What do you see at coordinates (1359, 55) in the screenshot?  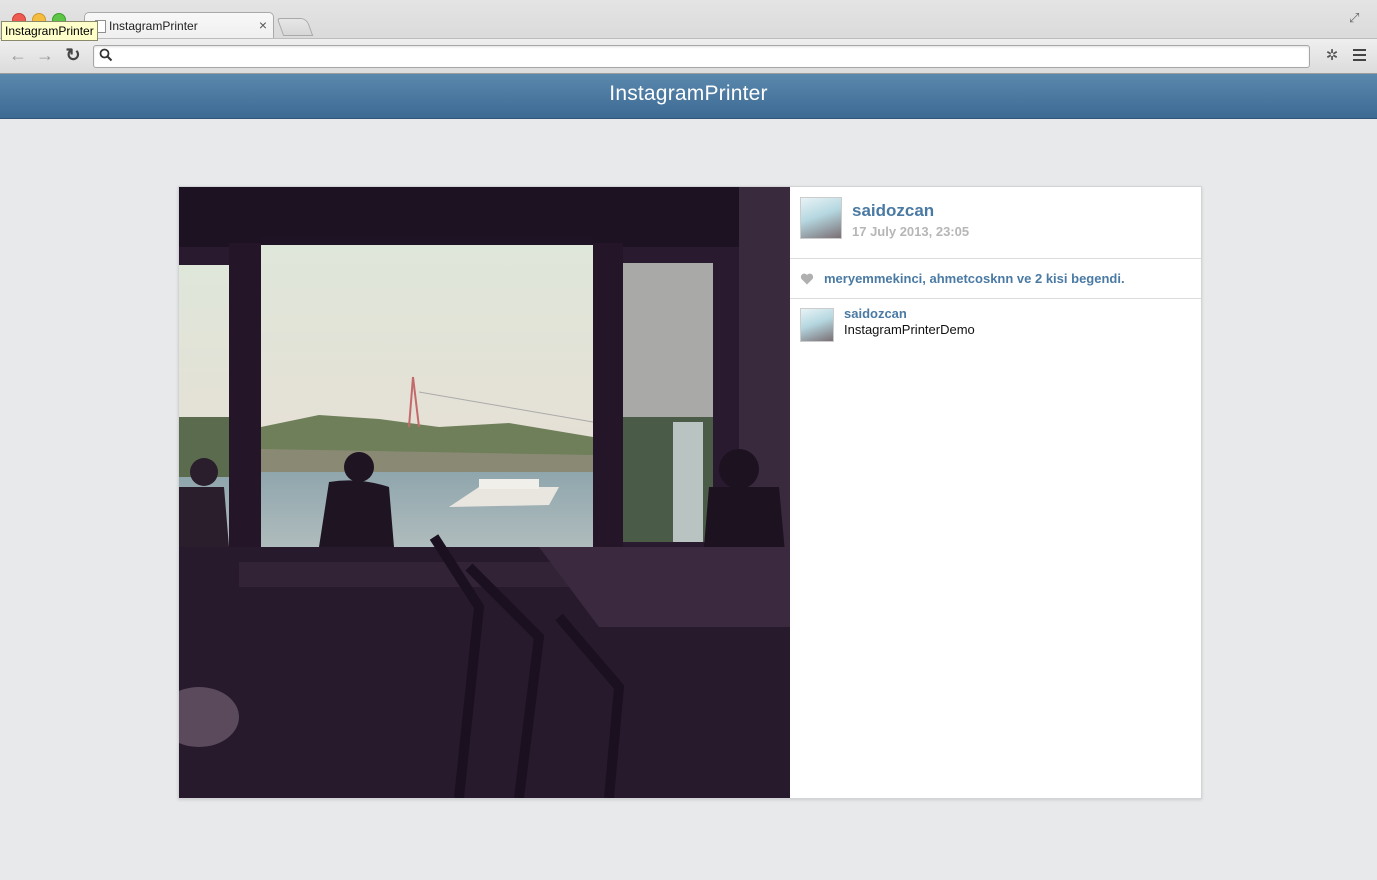 I see `menu-icon` at bounding box center [1359, 55].